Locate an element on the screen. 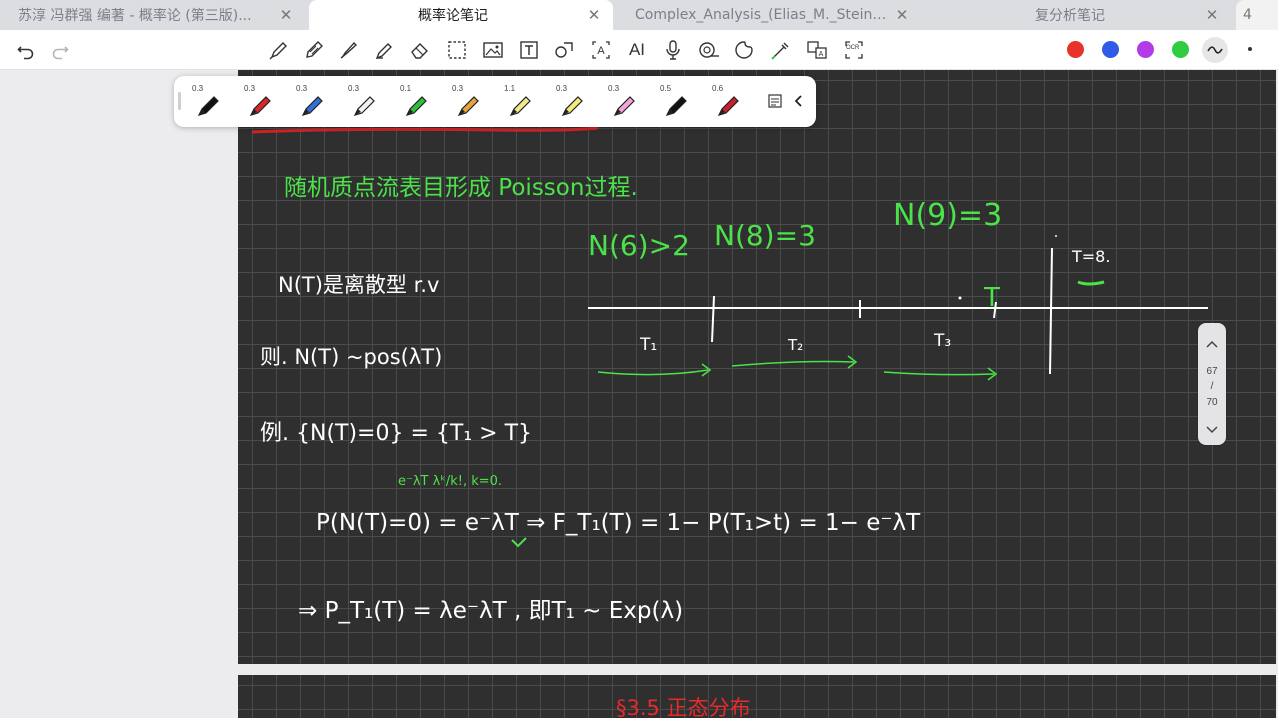 This screenshot has width=1278, height=718. pen-preset-5: 0.1 is located at coordinates (418, 102).